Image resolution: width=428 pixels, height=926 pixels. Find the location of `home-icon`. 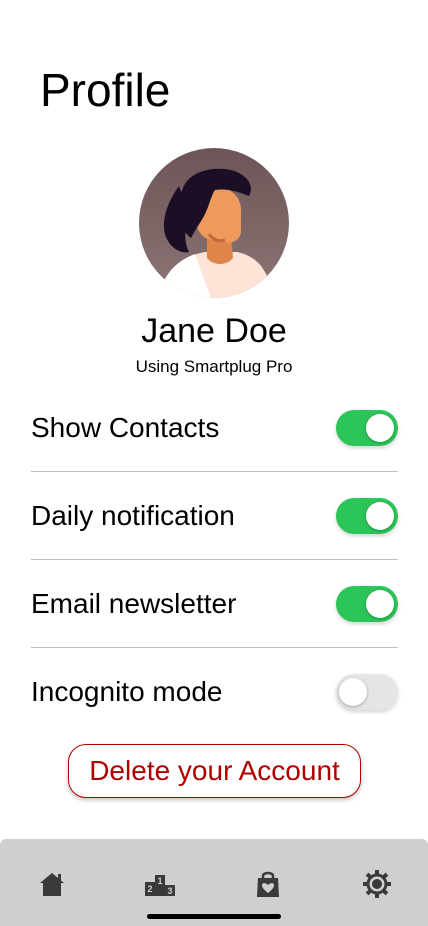

home-icon is located at coordinates (52, 884).